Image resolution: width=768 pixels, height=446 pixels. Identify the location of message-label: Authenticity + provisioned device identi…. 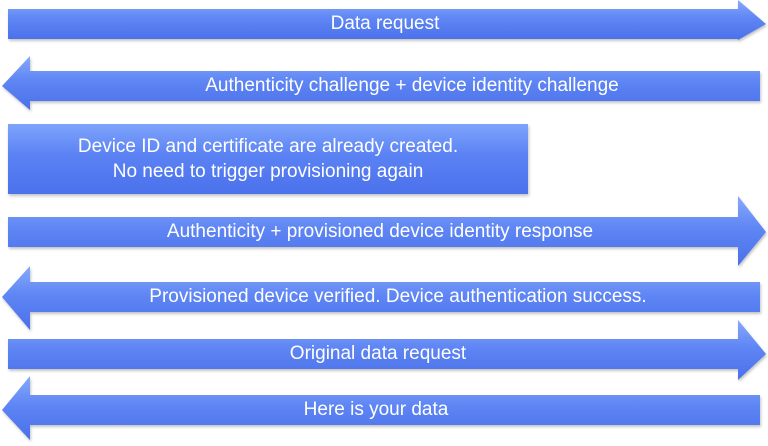
(380, 231).